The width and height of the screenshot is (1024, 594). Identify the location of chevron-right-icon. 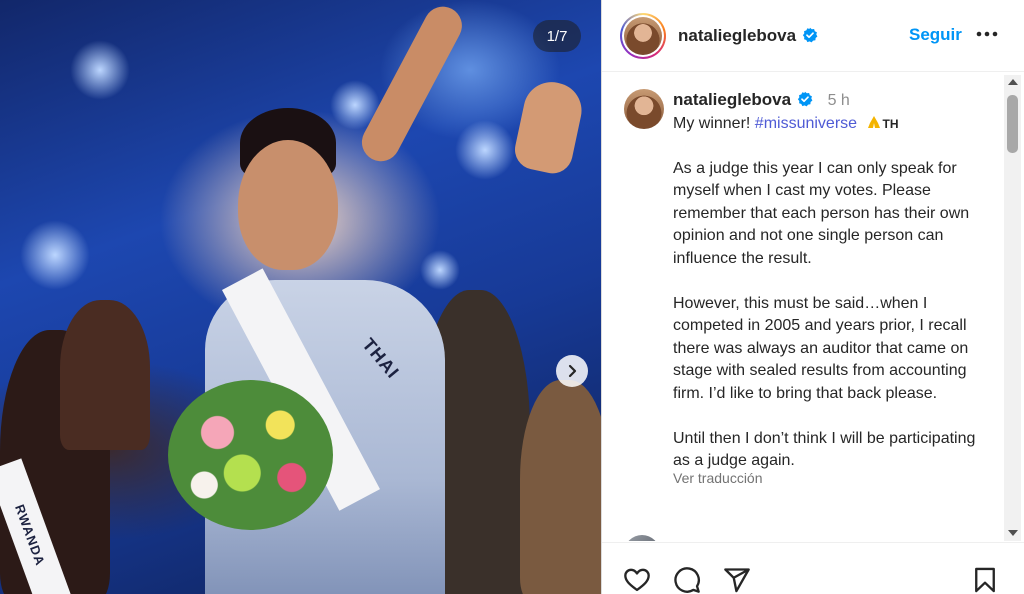
(572, 371).